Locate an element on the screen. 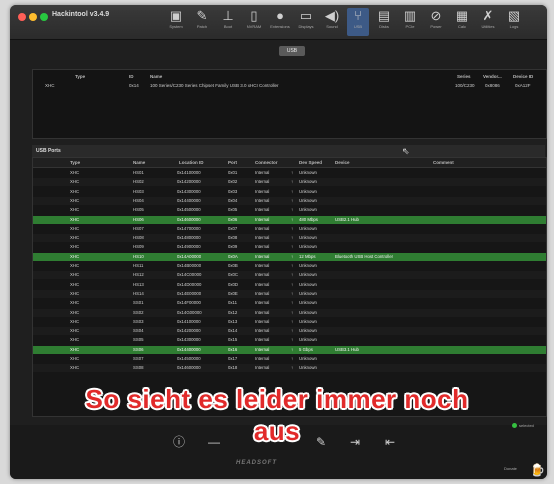 The width and height of the screenshot is (554, 484). column-header-port: Port is located at coordinates (232, 162).